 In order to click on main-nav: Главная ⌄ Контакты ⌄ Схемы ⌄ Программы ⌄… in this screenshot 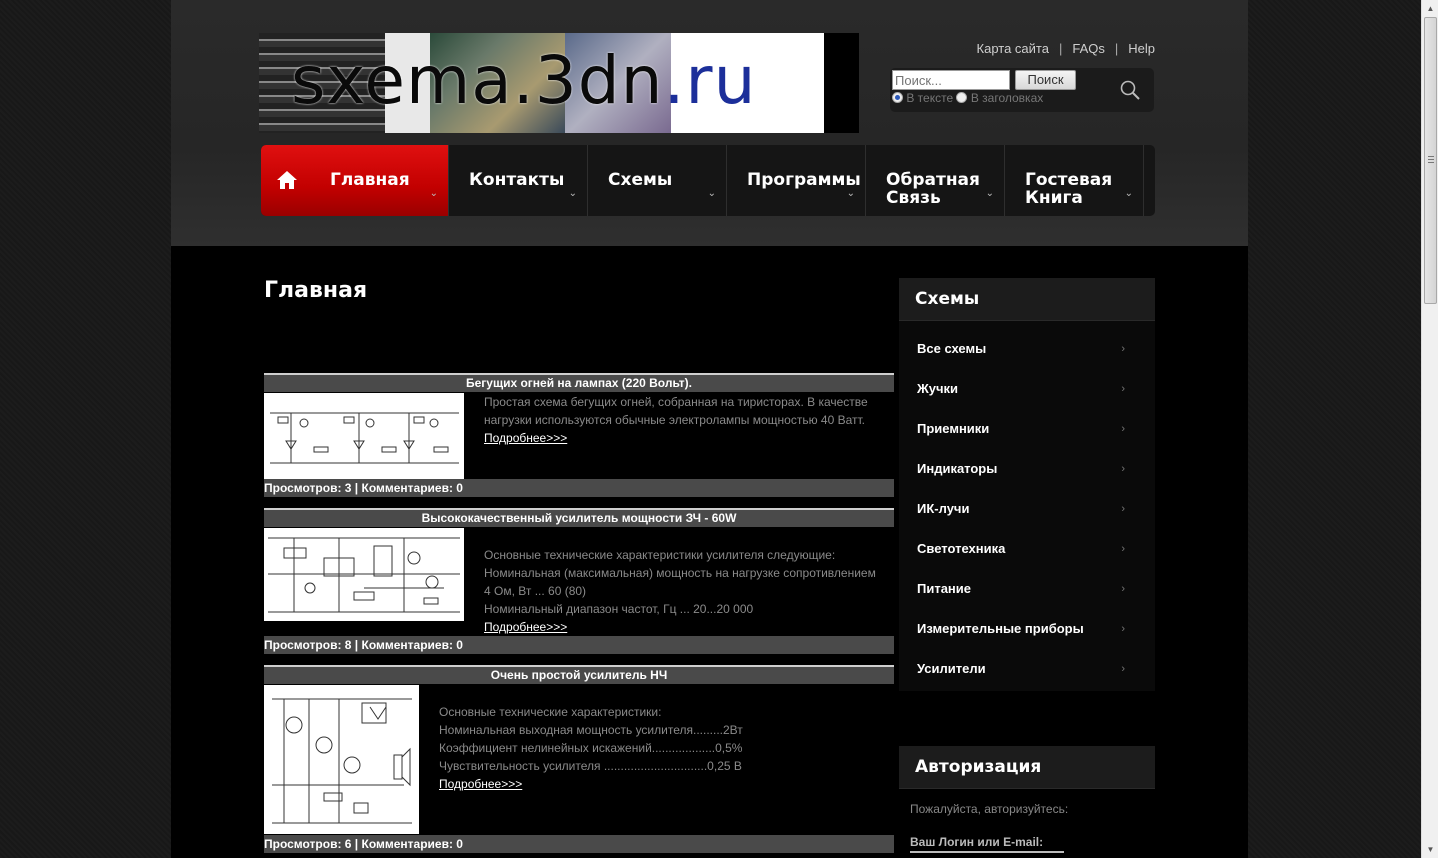, I will do `click(708, 180)`.